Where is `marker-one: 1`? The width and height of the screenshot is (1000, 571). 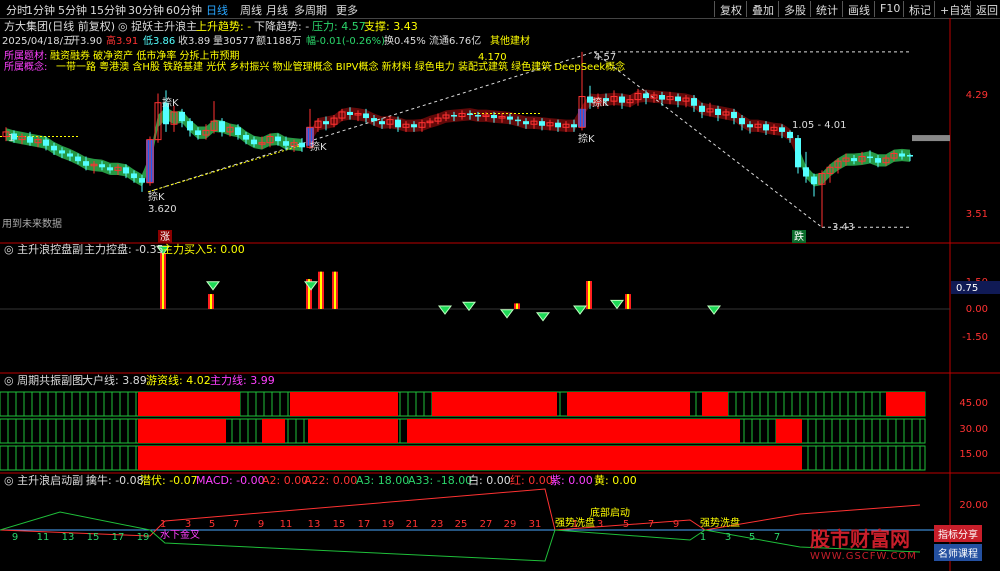
marker-one: 1 is located at coordinates (11, 138).